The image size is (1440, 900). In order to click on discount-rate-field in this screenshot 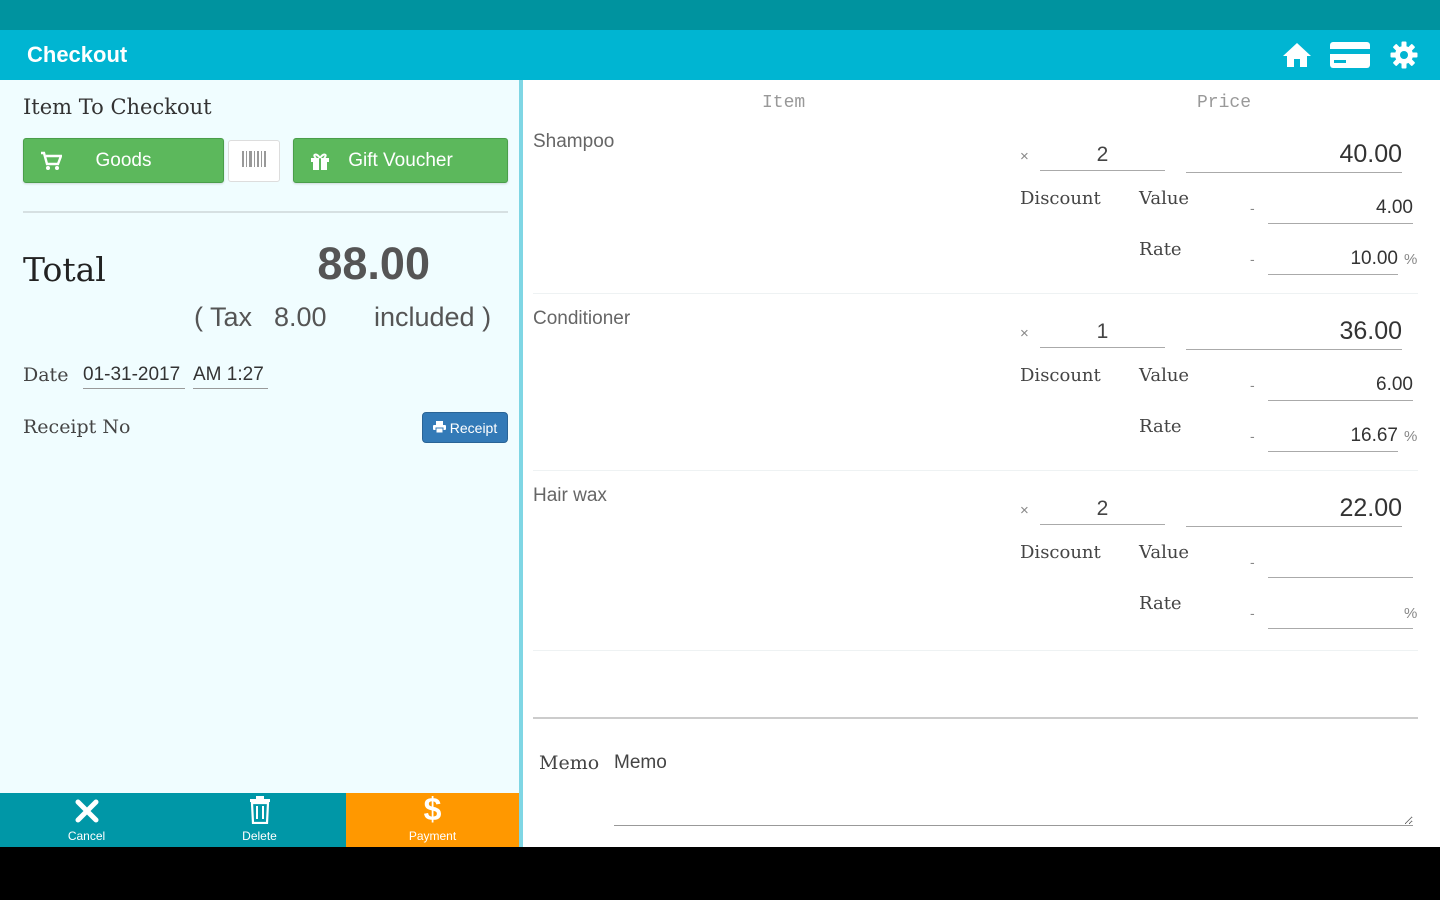, I will do `click(1340, 615)`.